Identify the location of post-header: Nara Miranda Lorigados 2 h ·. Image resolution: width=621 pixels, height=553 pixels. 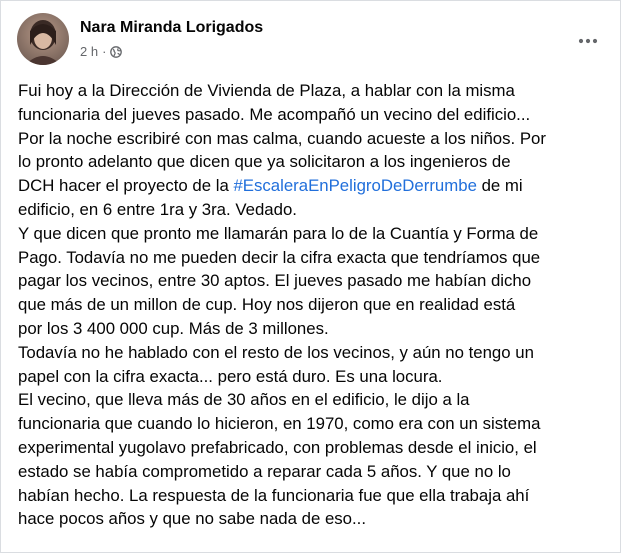
(140, 39).